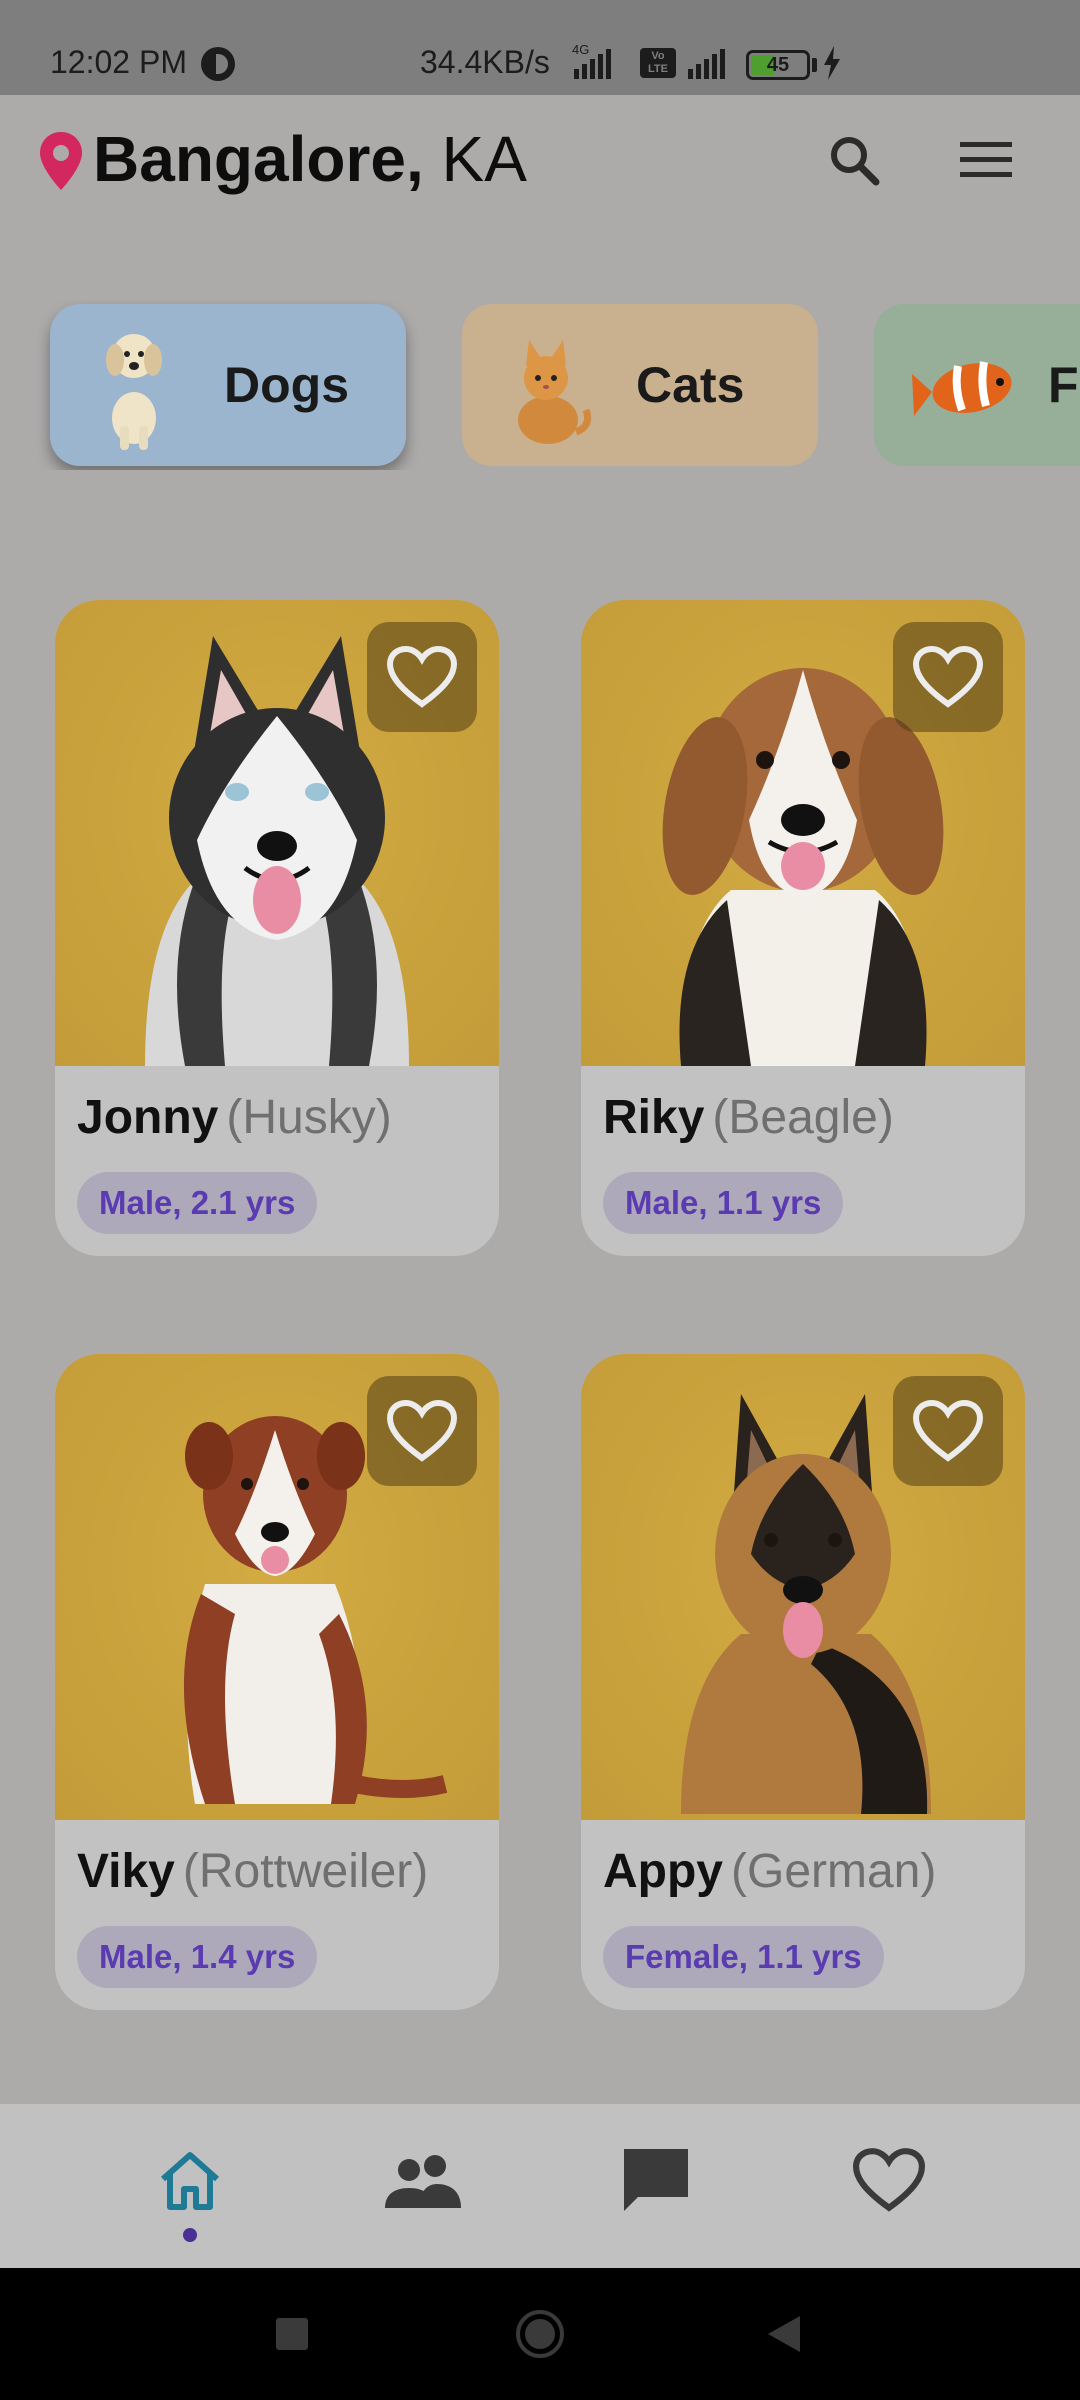  Describe the element at coordinates (832, 63) in the screenshot. I see `charging-icon` at that location.